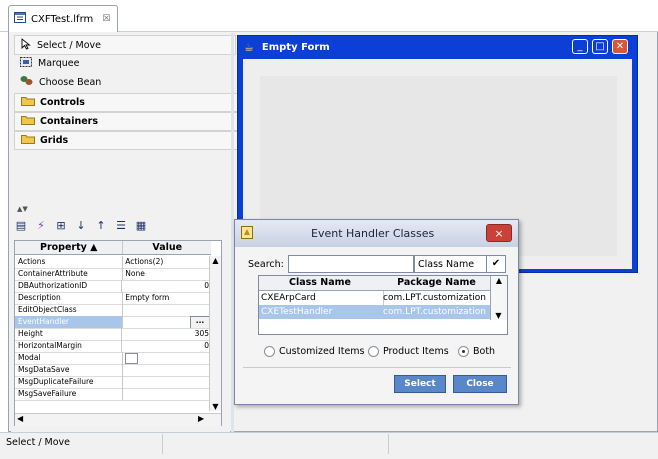 The width and height of the screenshot is (658, 459). What do you see at coordinates (480, 384) in the screenshot?
I see `close-button: Close` at bounding box center [480, 384].